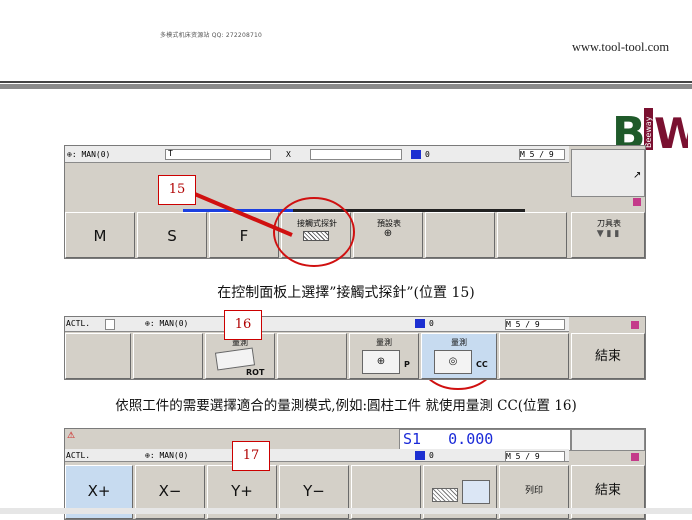 The image size is (692, 520). I want to click on softkey-measure-p: 量測 ⊕ P, so click(384, 356).